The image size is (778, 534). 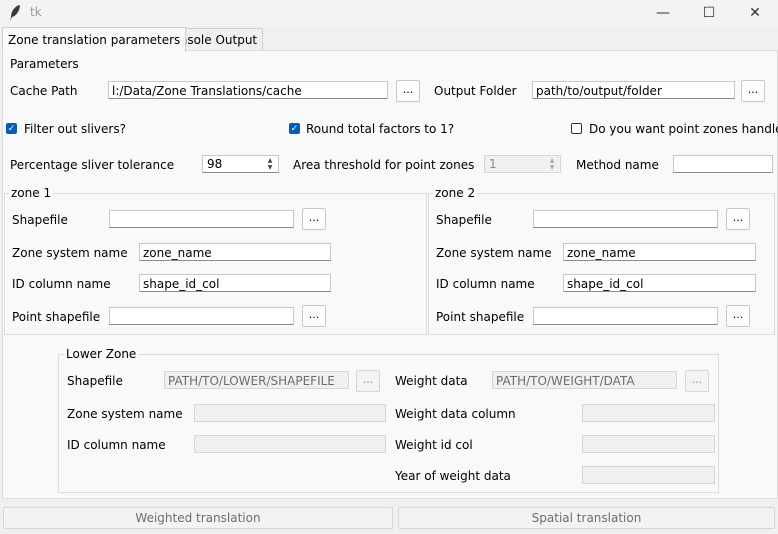 I want to click on lower-zone-system-label: Zone system name, so click(x=125, y=414).